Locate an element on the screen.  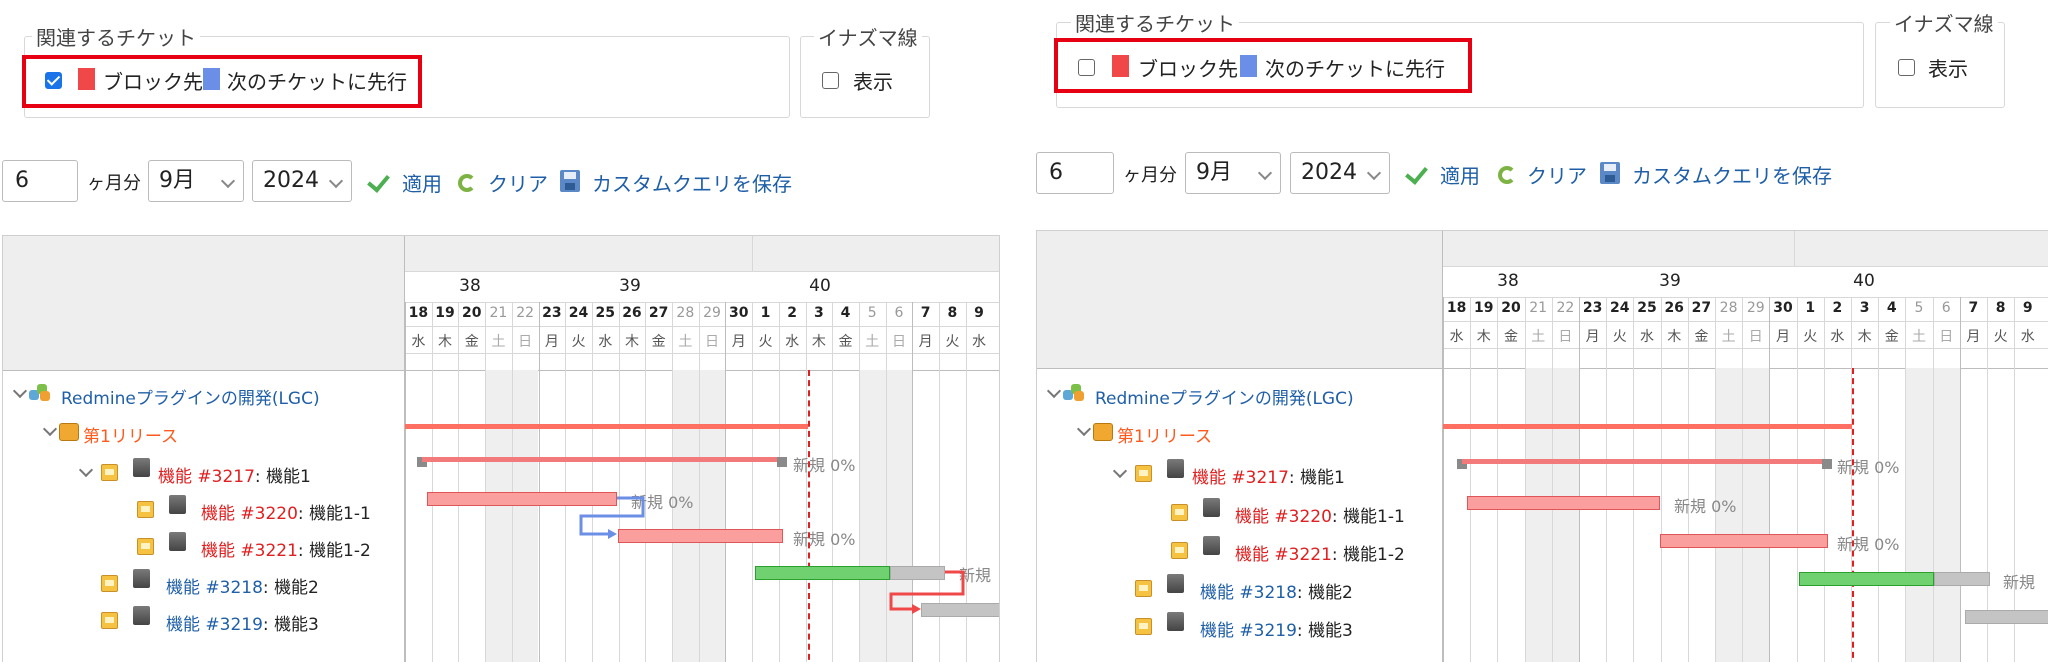
issue-row-3221: 機能 #3221: 機能1-2 is located at coordinates (1320, 552).